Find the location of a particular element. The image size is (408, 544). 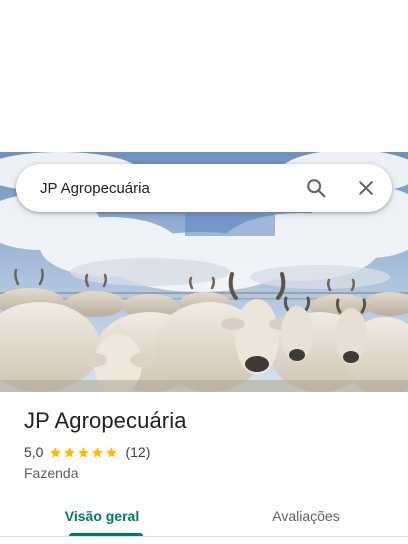

close-button is located at coordinates (366, 188).